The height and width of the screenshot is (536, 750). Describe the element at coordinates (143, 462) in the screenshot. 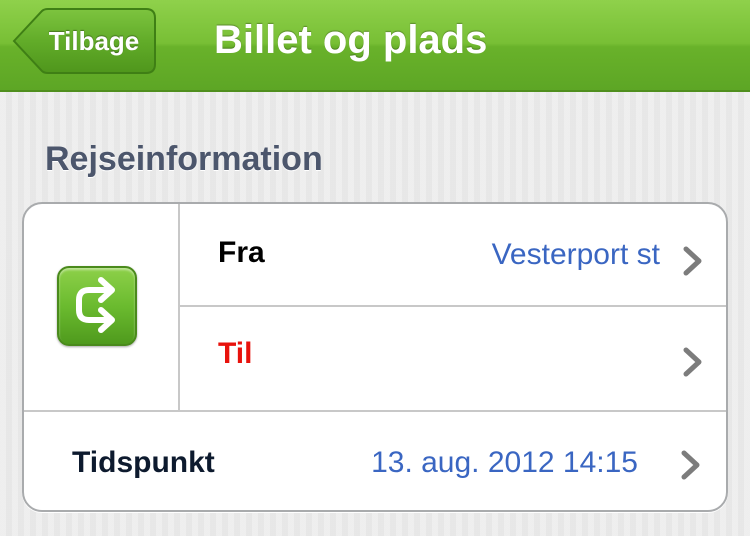

I see `time-label: Tidspunkt` at that location.